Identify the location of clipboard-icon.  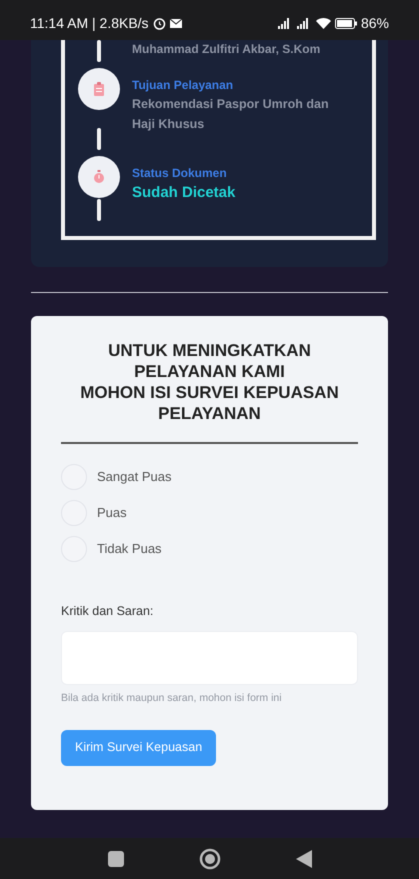
(99, 89).